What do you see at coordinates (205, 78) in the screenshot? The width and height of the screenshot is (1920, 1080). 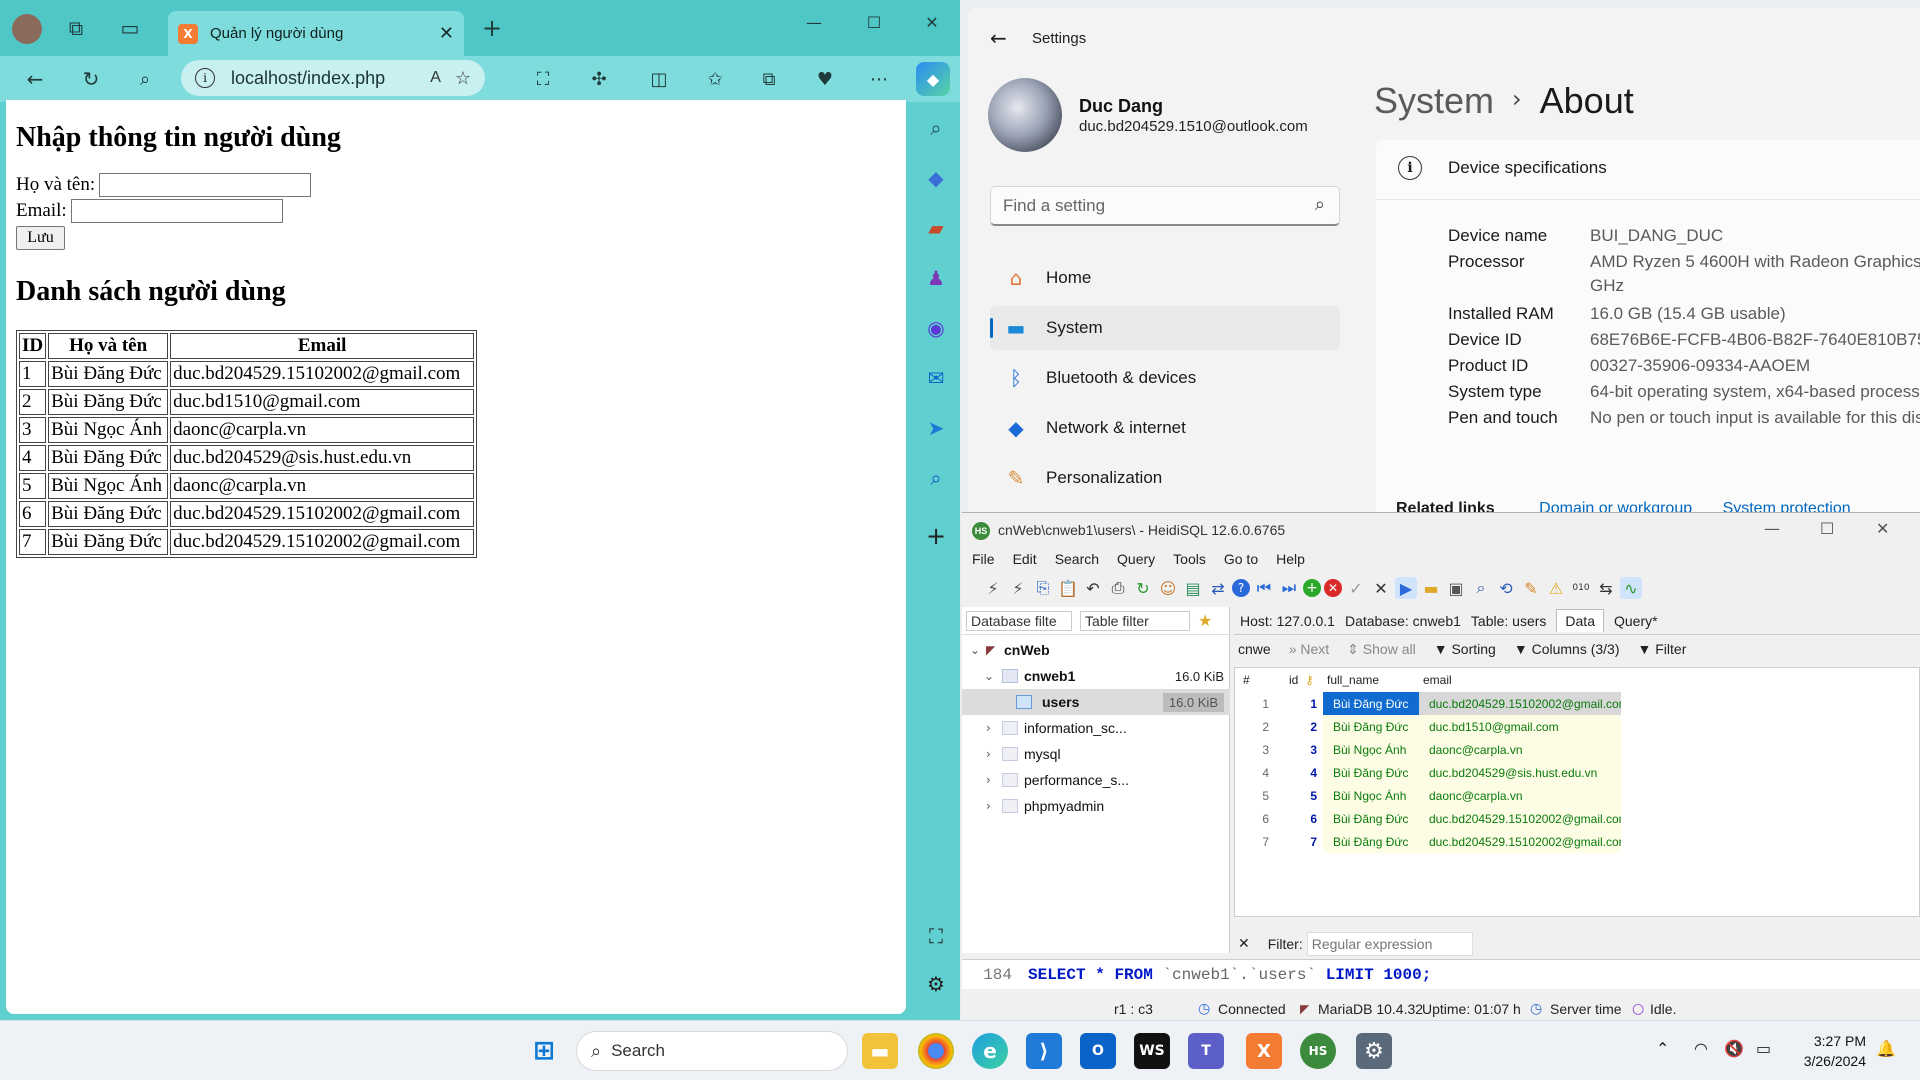 I see `info-icon: i` at bounding box center [205, 78].